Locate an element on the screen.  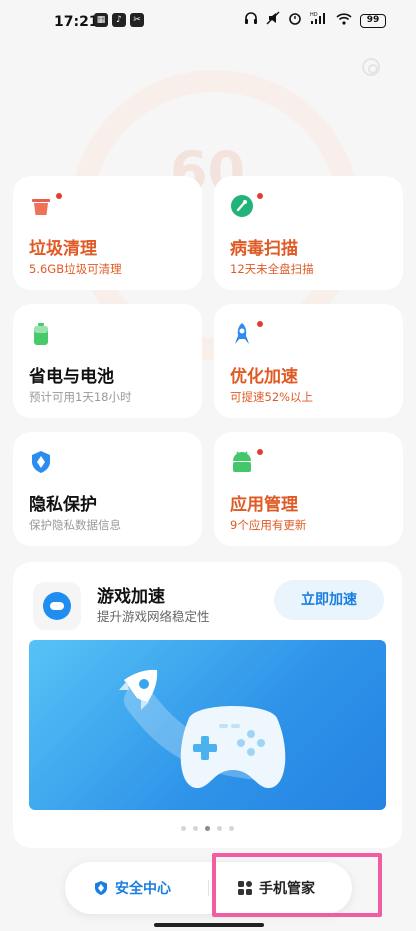
alarm-icon is located at coordinates (295, 20).